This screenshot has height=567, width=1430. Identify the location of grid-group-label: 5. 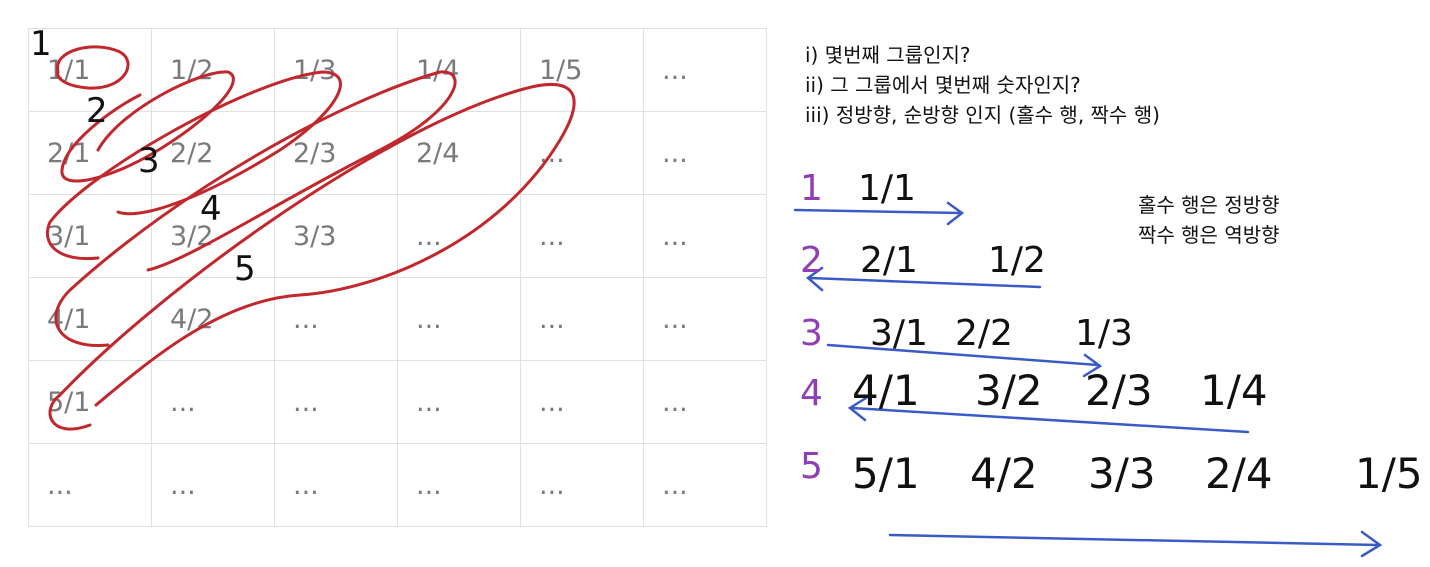
(245, 269).